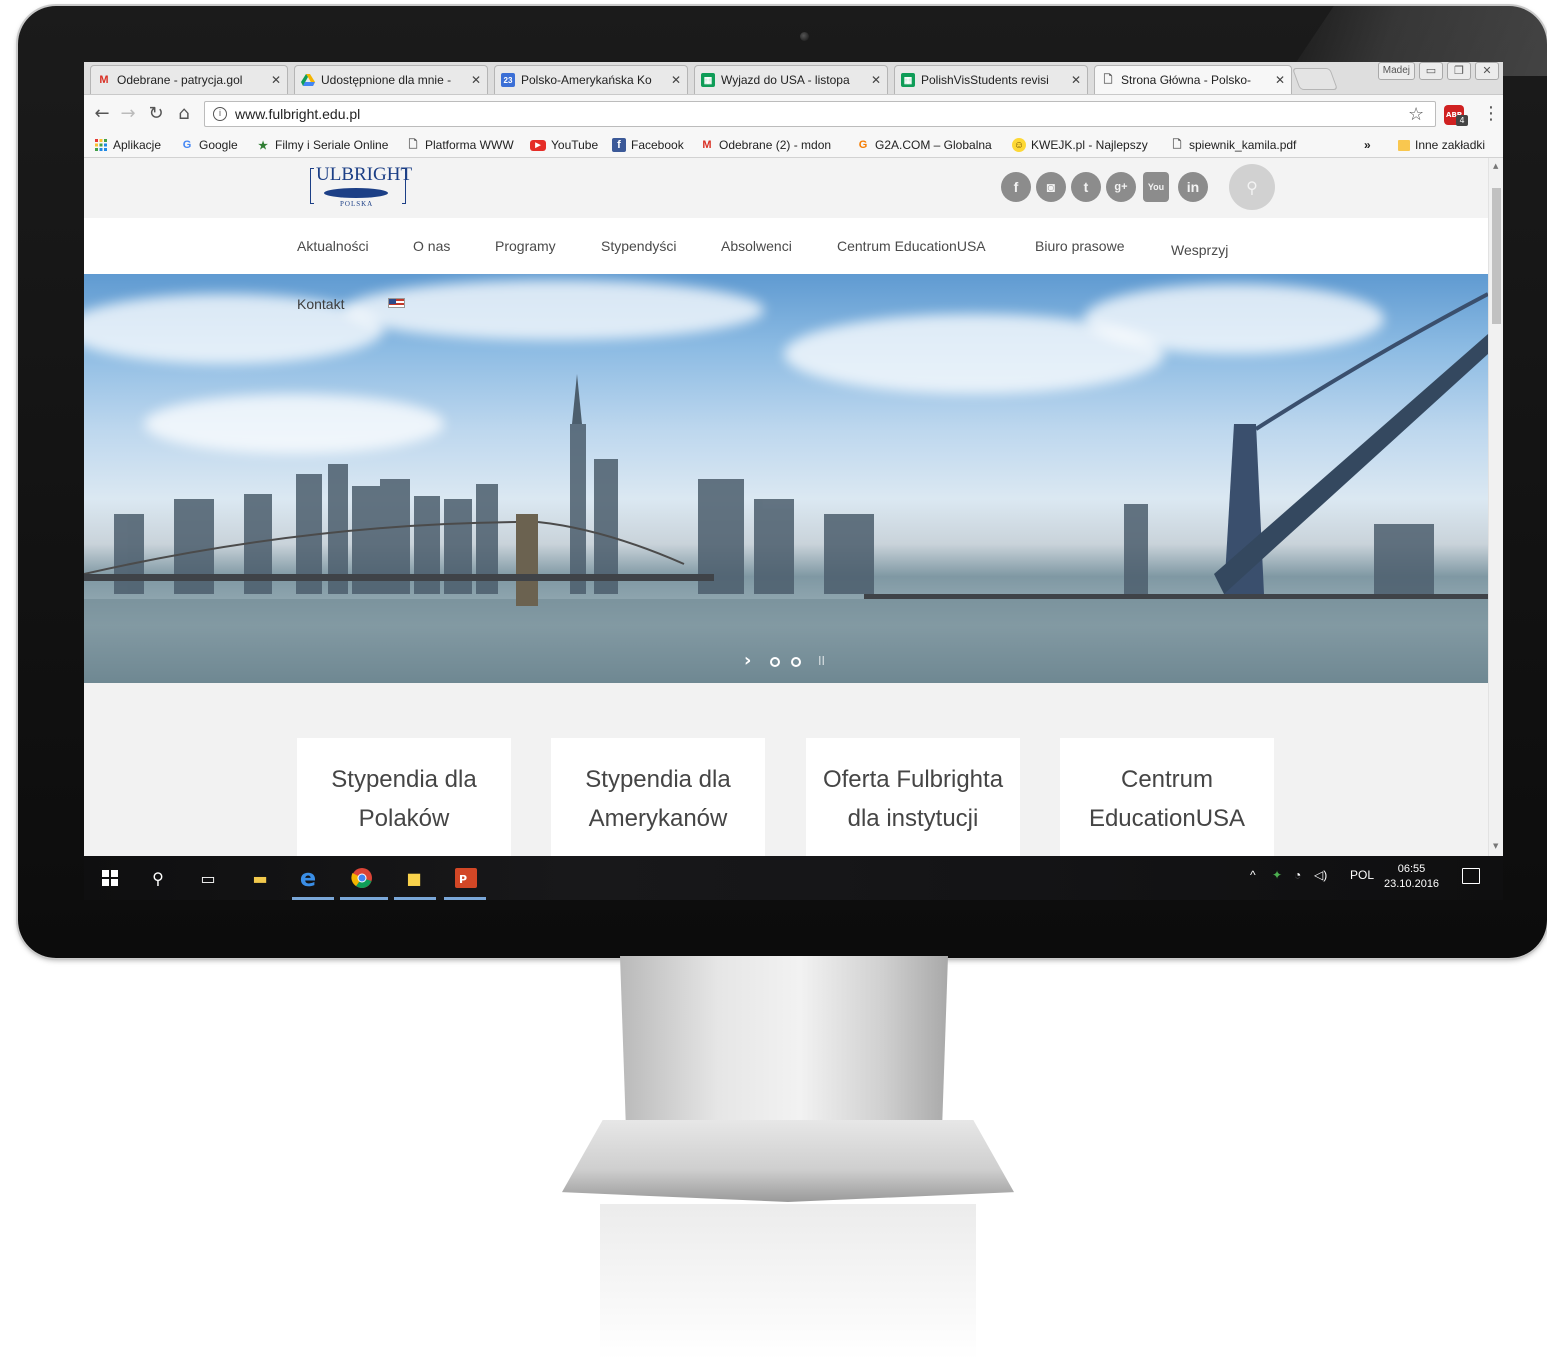  What do you see at coordinates (747, 660) in the screenshot?
I see `slider-next-arrow-icon: ›` at bounding box center [747, 660].